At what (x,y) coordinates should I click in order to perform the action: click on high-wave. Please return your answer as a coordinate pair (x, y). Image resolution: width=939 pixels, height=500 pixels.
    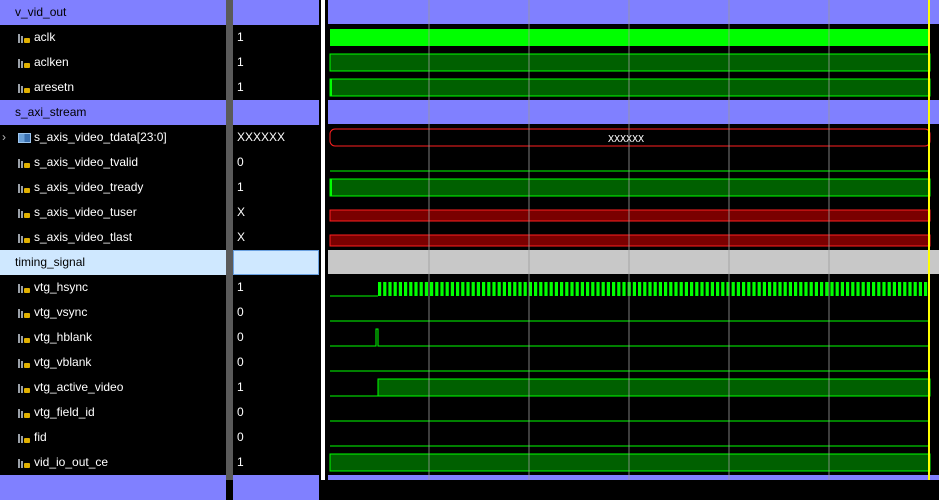
    Looking at the image, I should click on (630, 62).